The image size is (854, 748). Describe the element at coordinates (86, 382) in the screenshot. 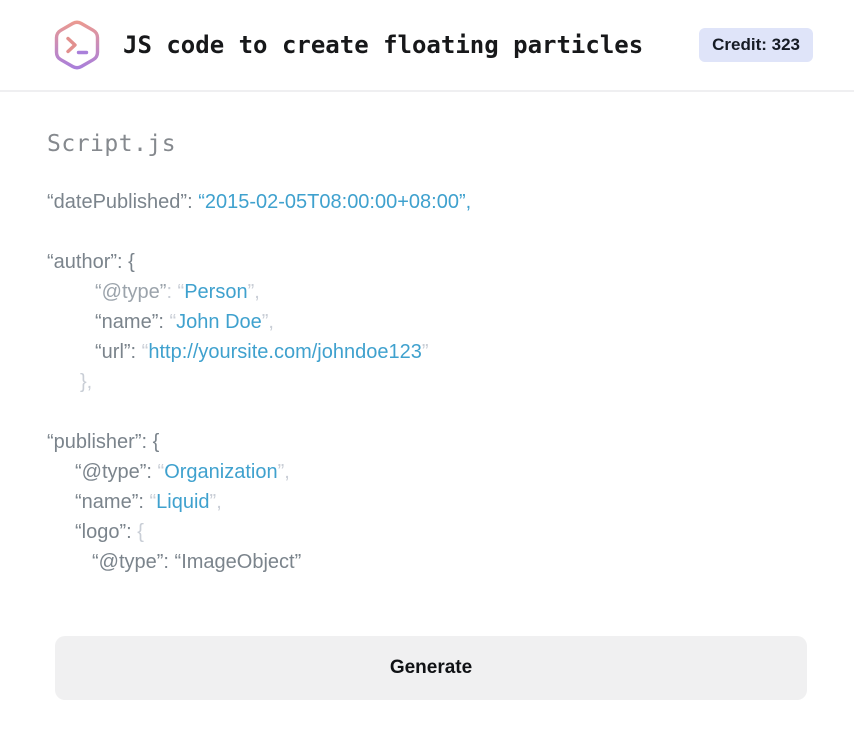

I see `code-token-punct: },` at that location.